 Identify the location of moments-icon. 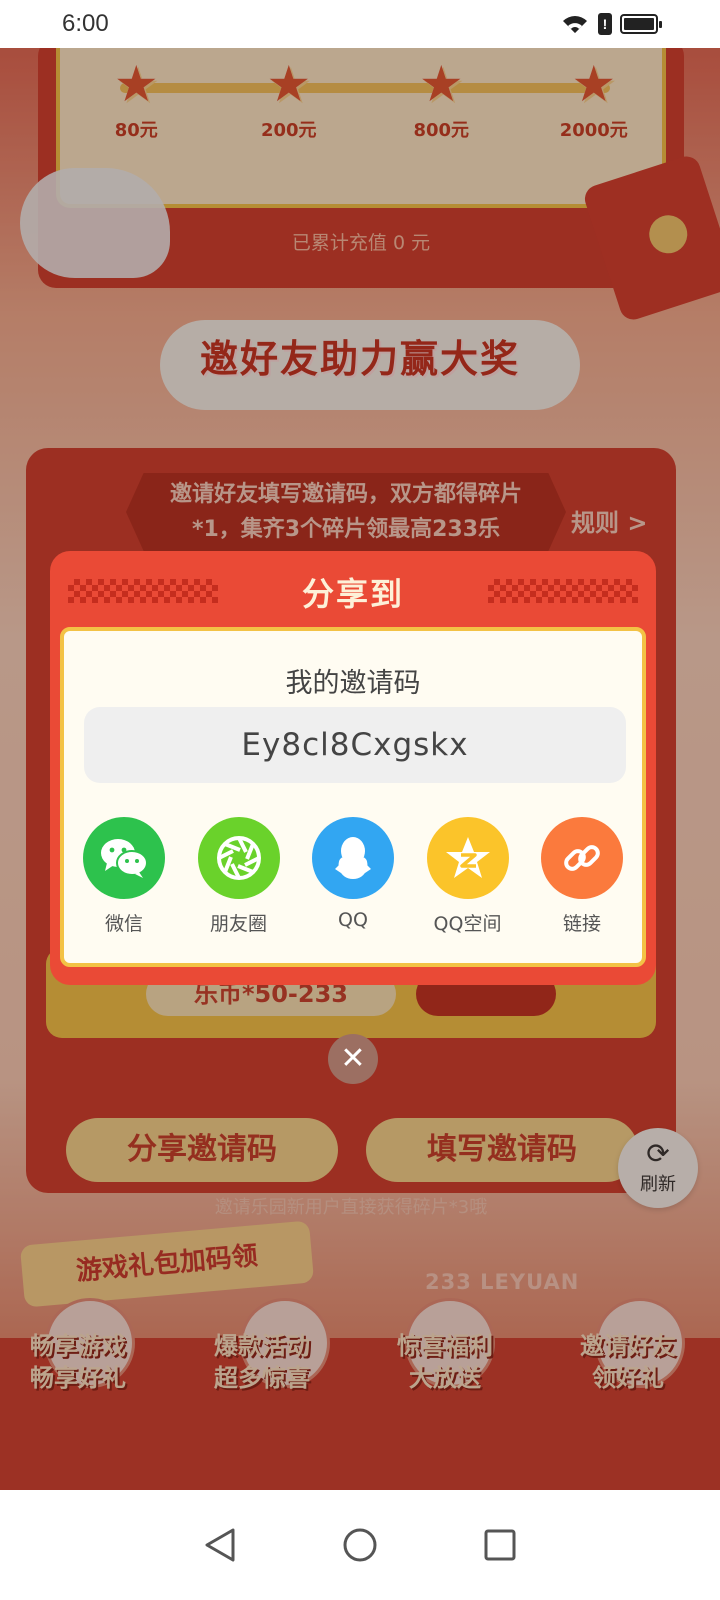
(238, 858).